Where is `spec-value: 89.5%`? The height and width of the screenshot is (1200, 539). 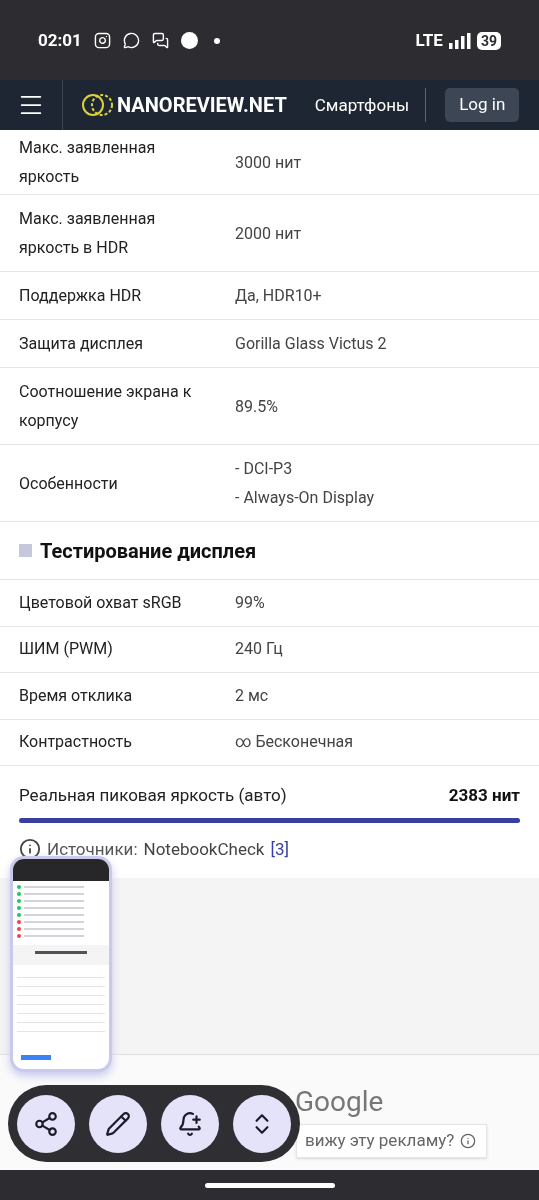 spec-value: 89.5% is located at coordinates (256, 406).